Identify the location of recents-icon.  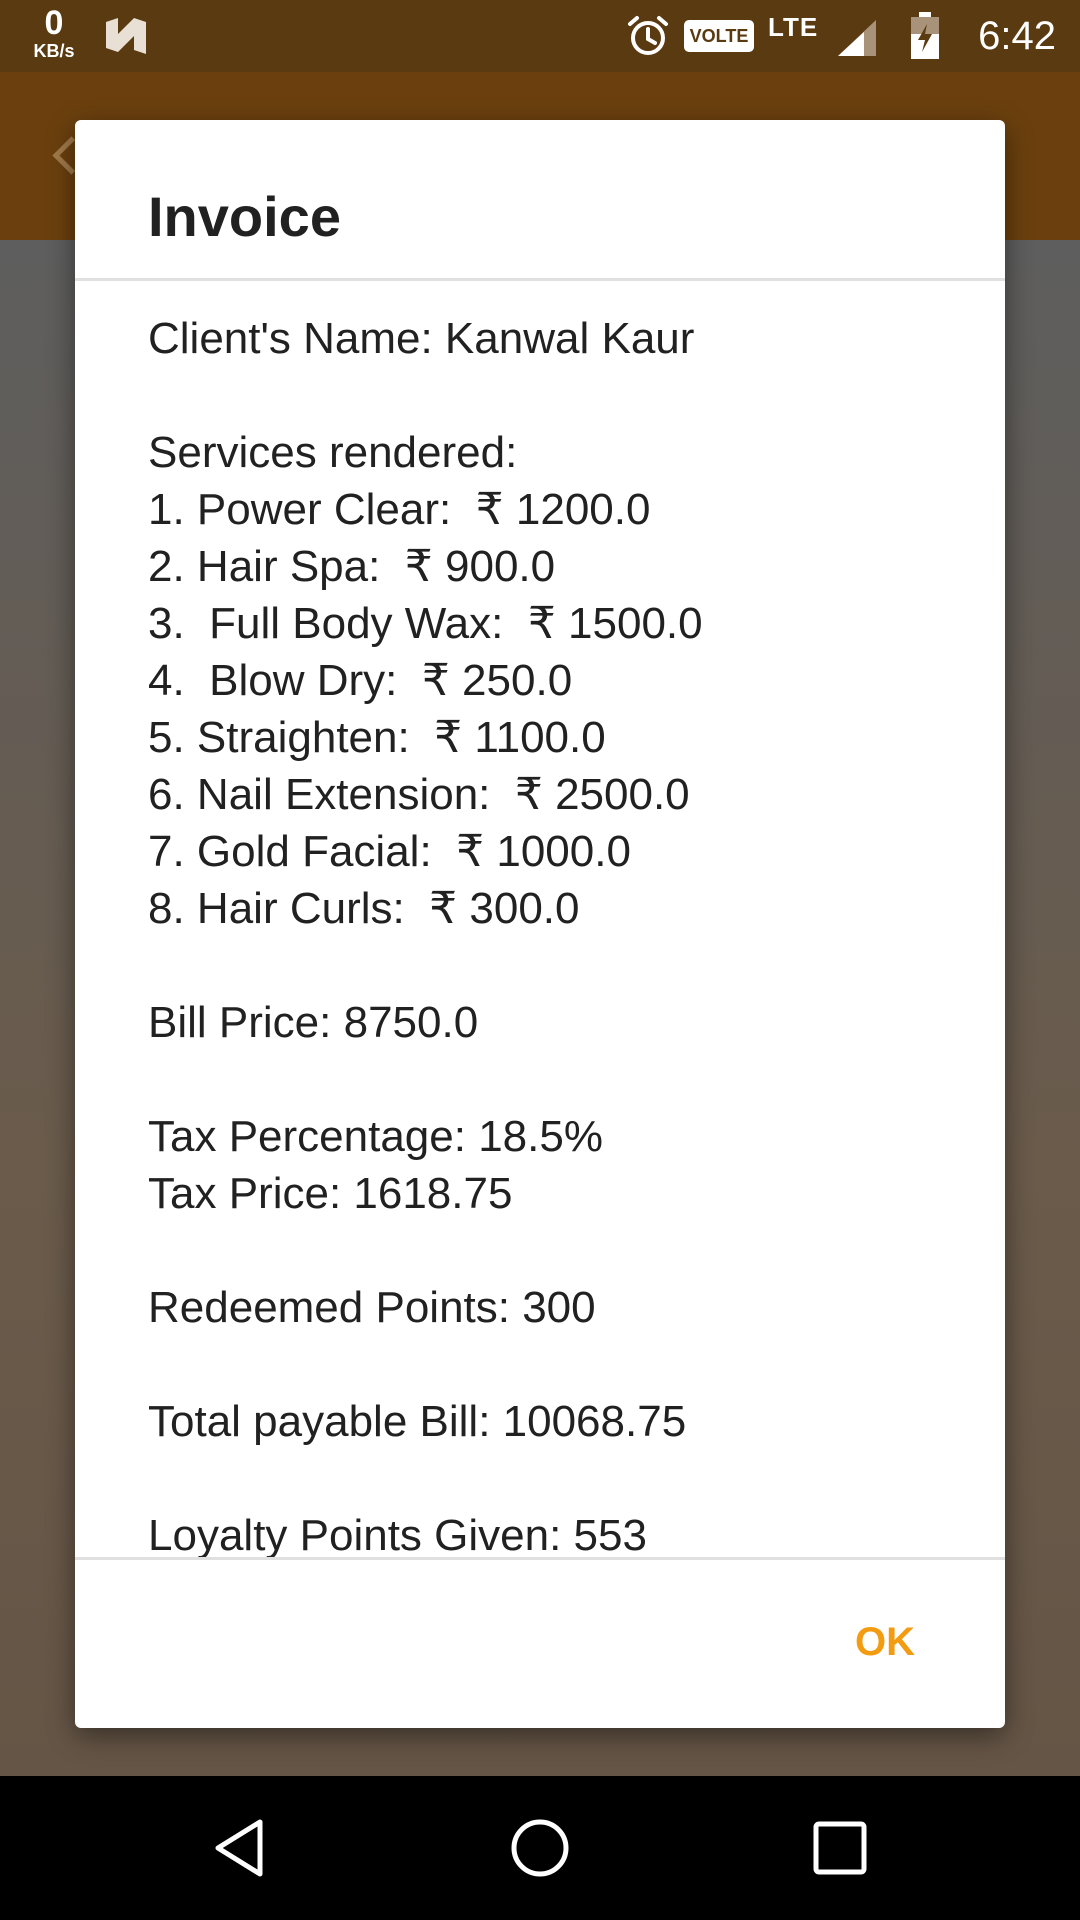
(840, 1848).